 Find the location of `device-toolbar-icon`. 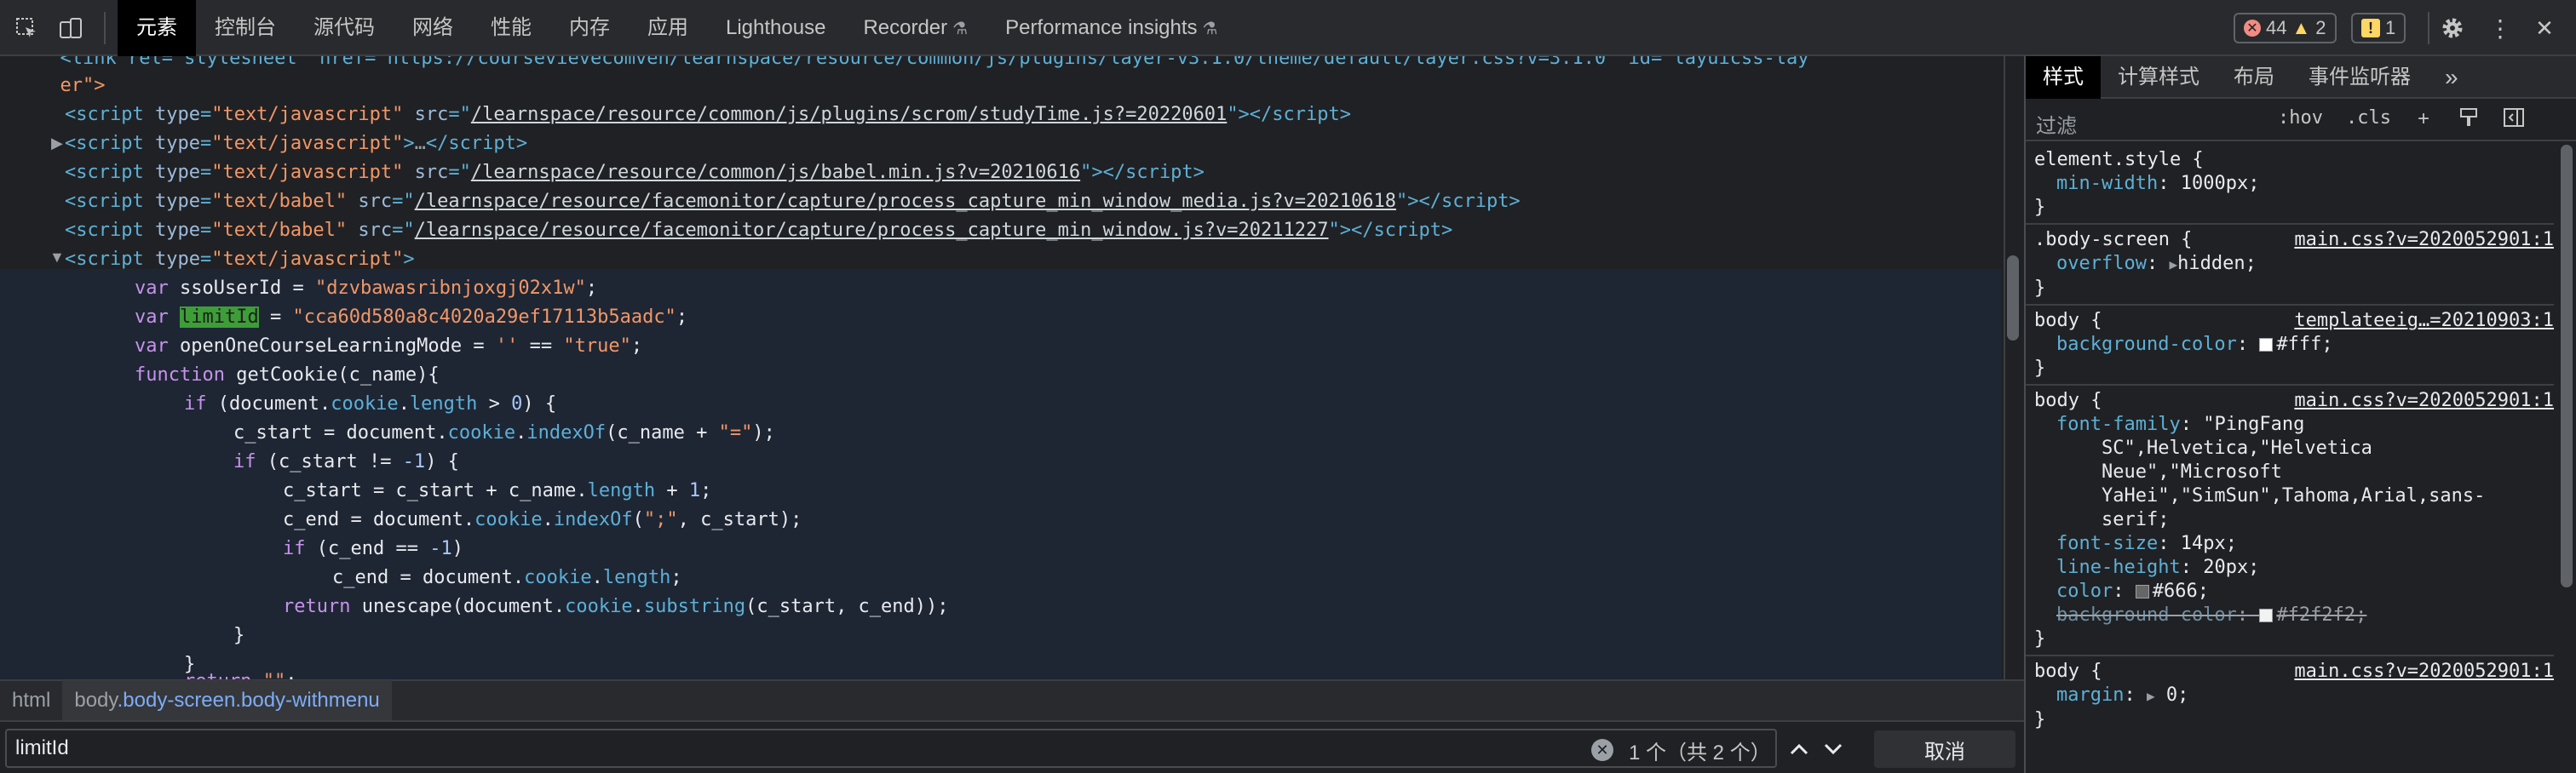

device-toolbar-icon is located at coordinates (71, 29).